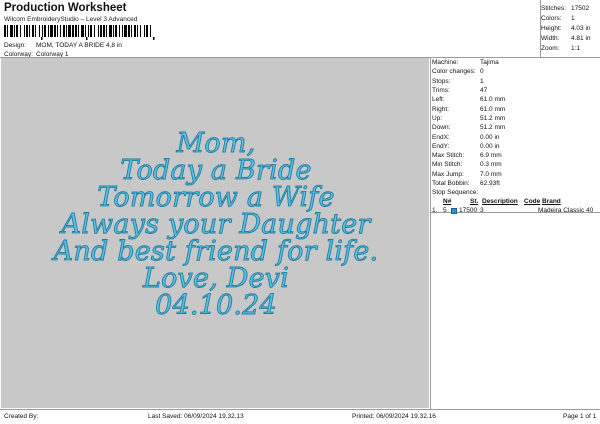 This screenshot has width=600, height=424. I want to click on barcode, so click(79, 32).